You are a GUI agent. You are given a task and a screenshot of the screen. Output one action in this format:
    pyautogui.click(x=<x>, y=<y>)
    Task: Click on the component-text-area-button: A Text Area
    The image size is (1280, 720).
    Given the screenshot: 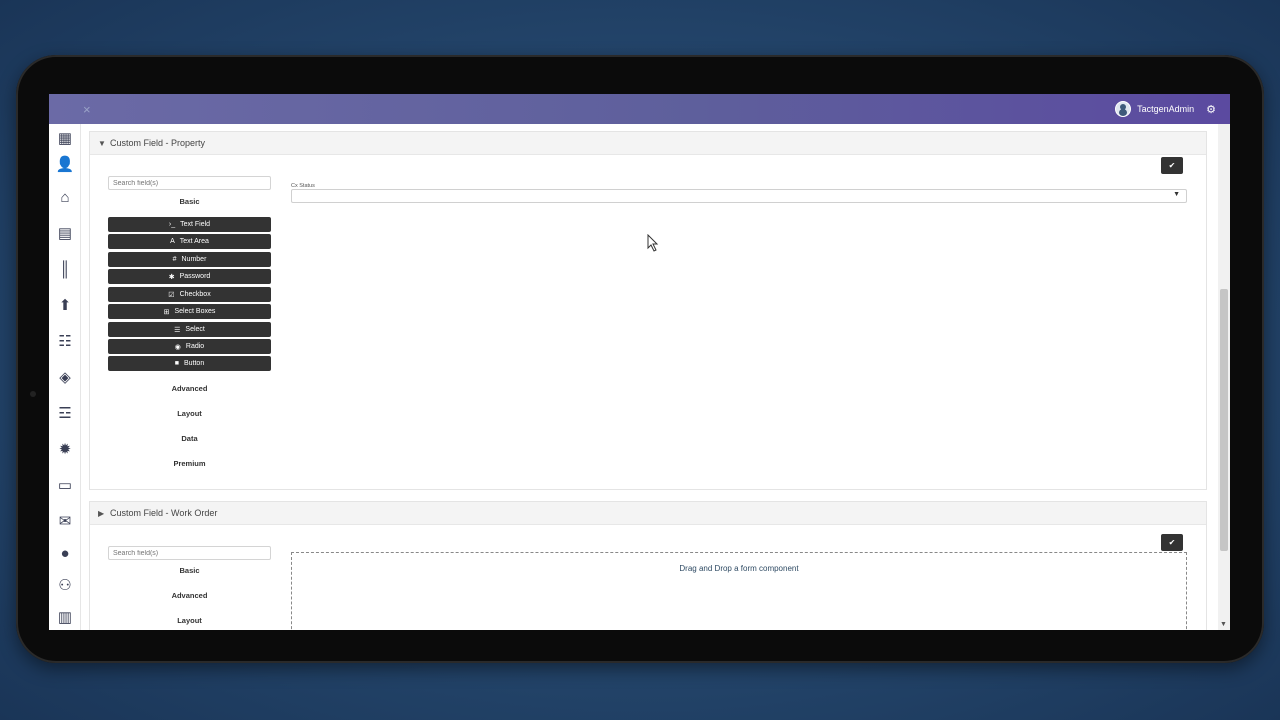 What is the action you would take?
    pyautogui.click(x=189, y=241)
    